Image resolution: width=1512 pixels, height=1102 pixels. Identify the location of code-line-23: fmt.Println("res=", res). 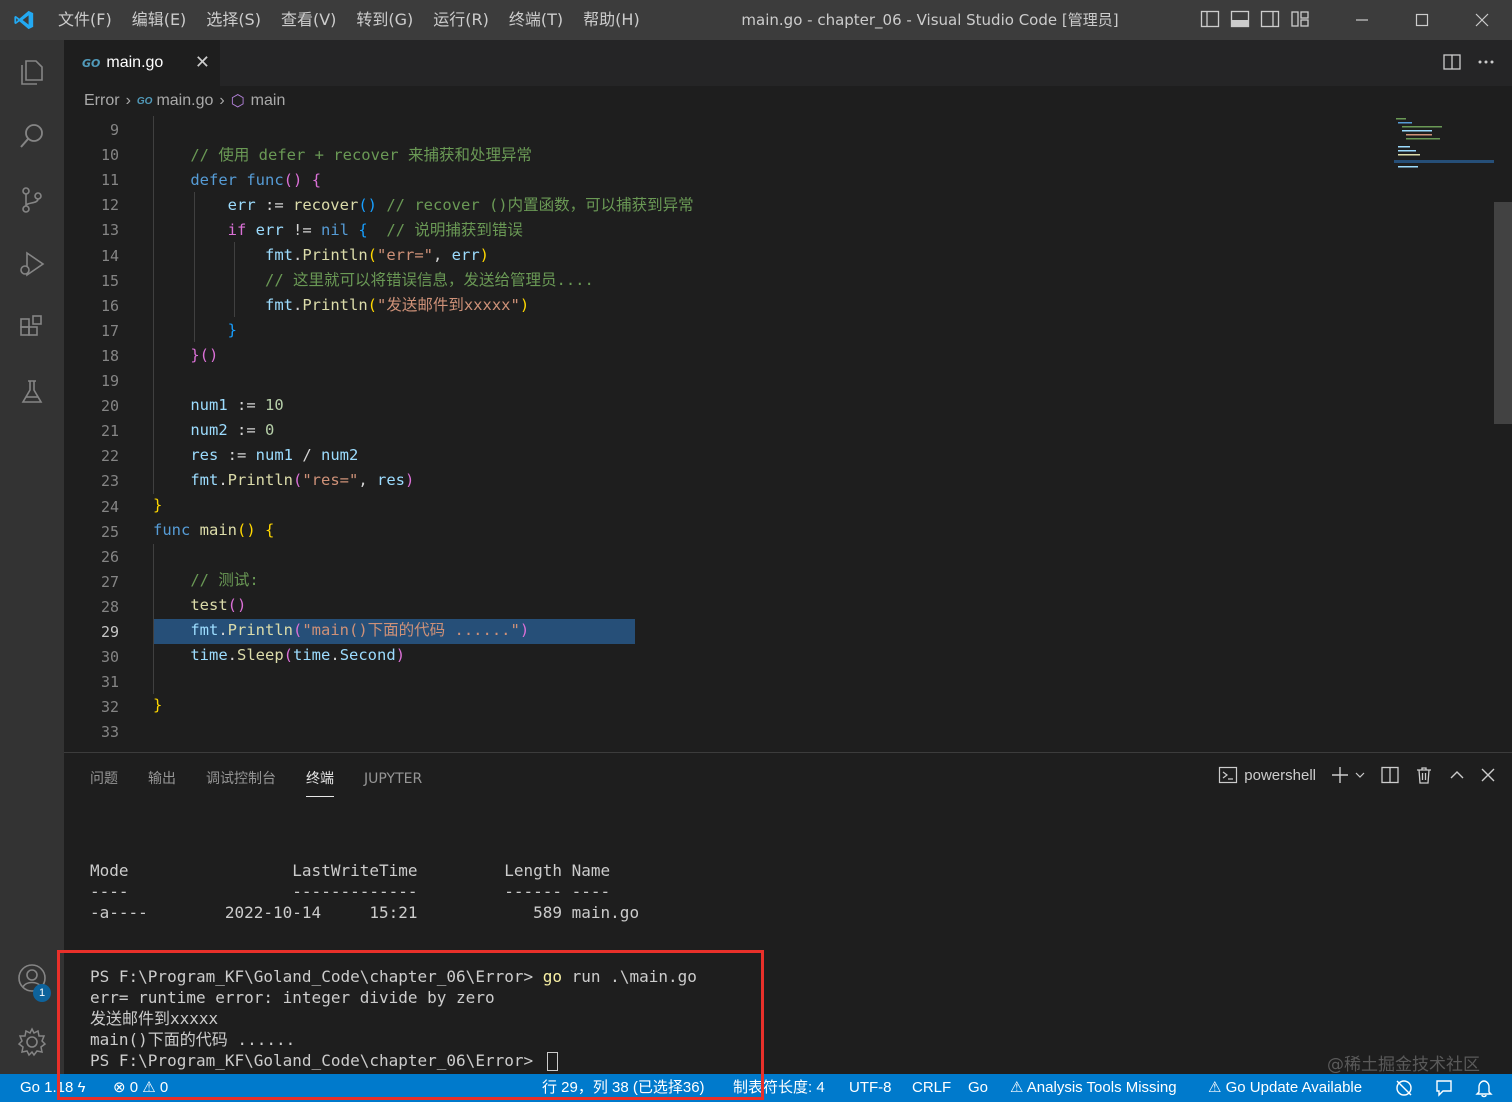
(302, 480).